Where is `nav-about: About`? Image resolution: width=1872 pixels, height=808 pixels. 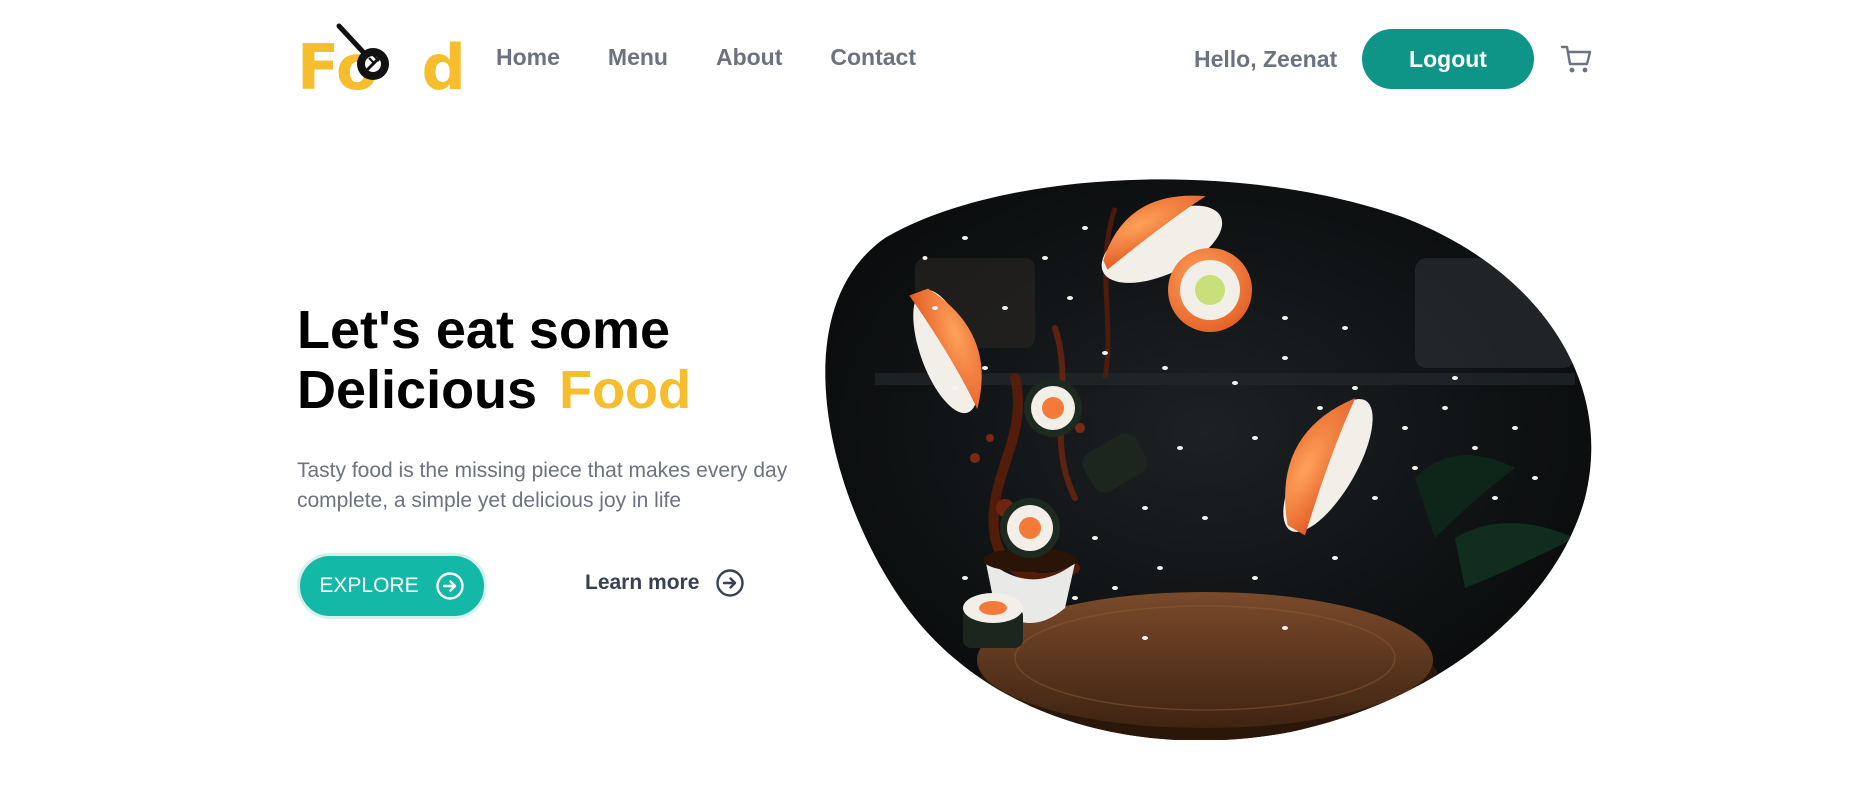 nav-about: About is located at coordinates (749, 57).